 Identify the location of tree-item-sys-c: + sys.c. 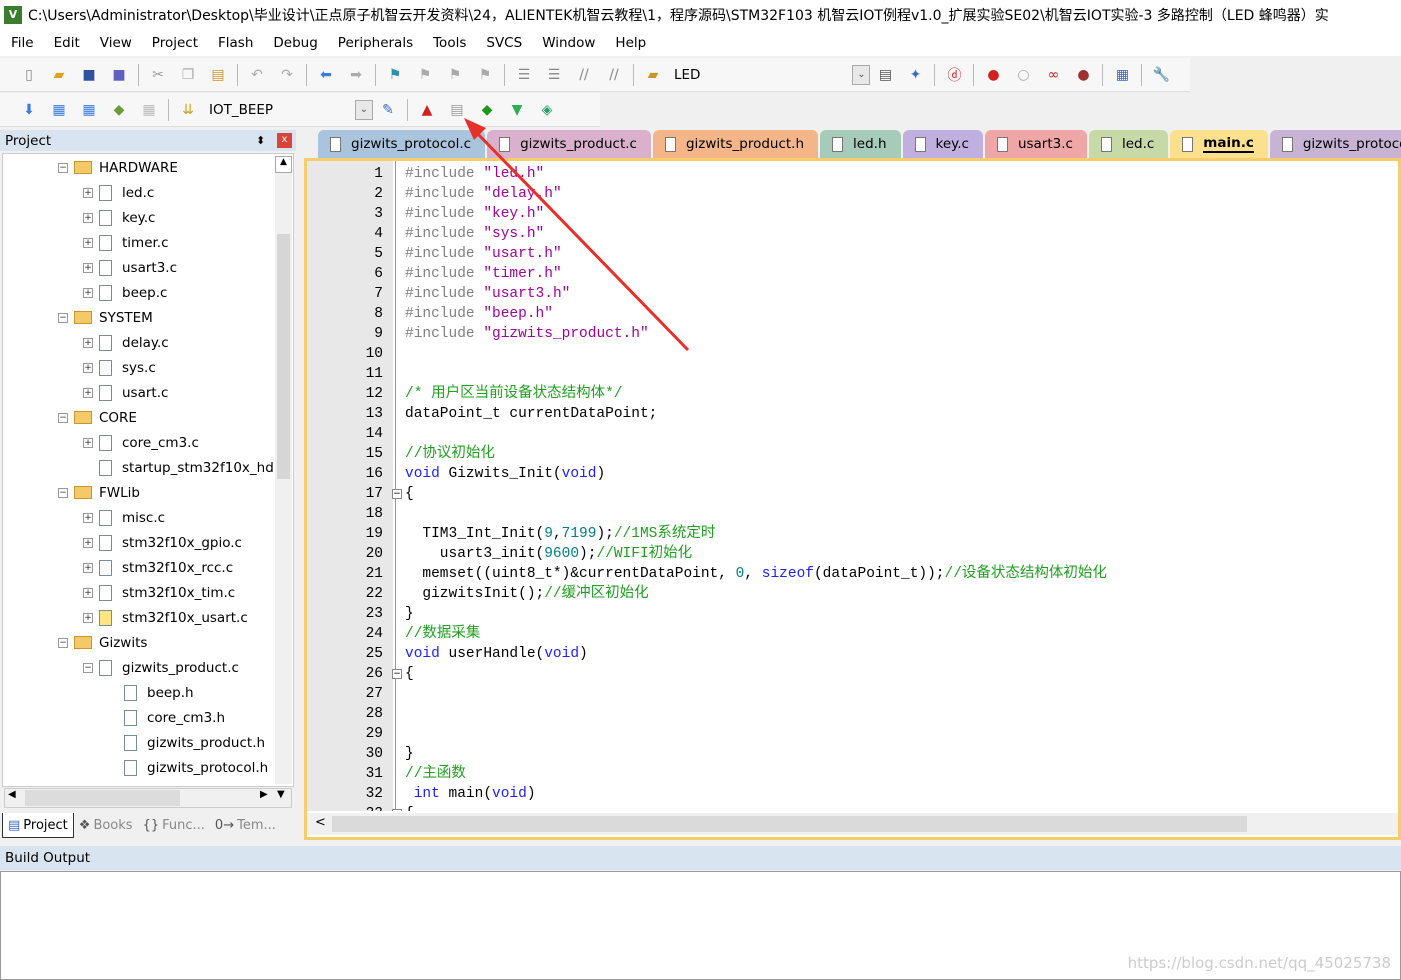
(119, 367).